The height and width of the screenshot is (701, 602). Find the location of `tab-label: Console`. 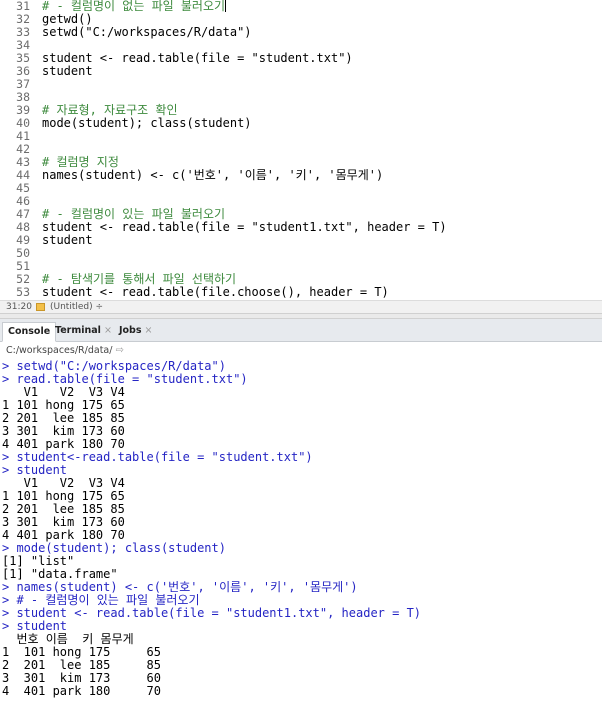

tab-label: Console is located at coordinates (29, 331).